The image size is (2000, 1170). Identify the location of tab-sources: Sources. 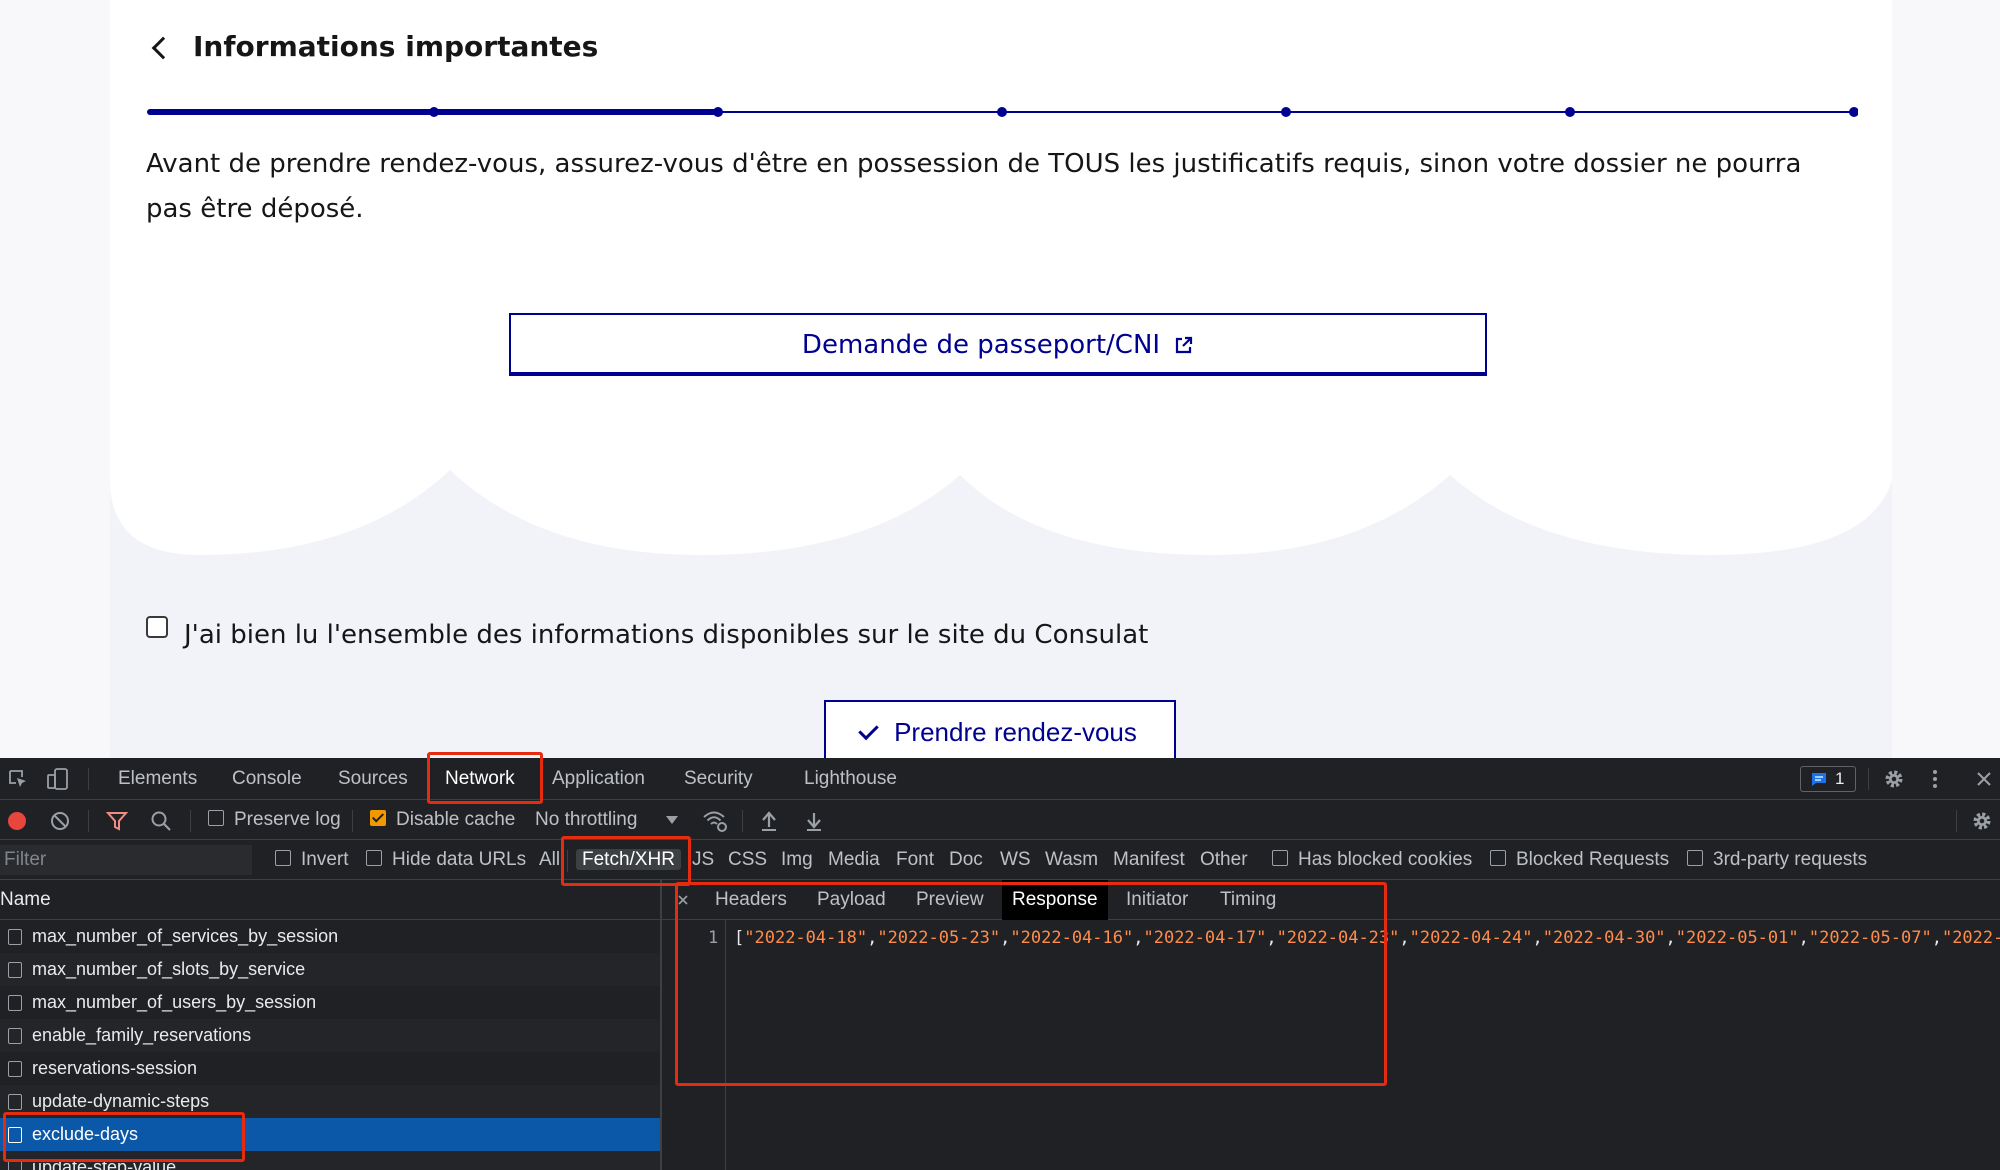
(373, 779).